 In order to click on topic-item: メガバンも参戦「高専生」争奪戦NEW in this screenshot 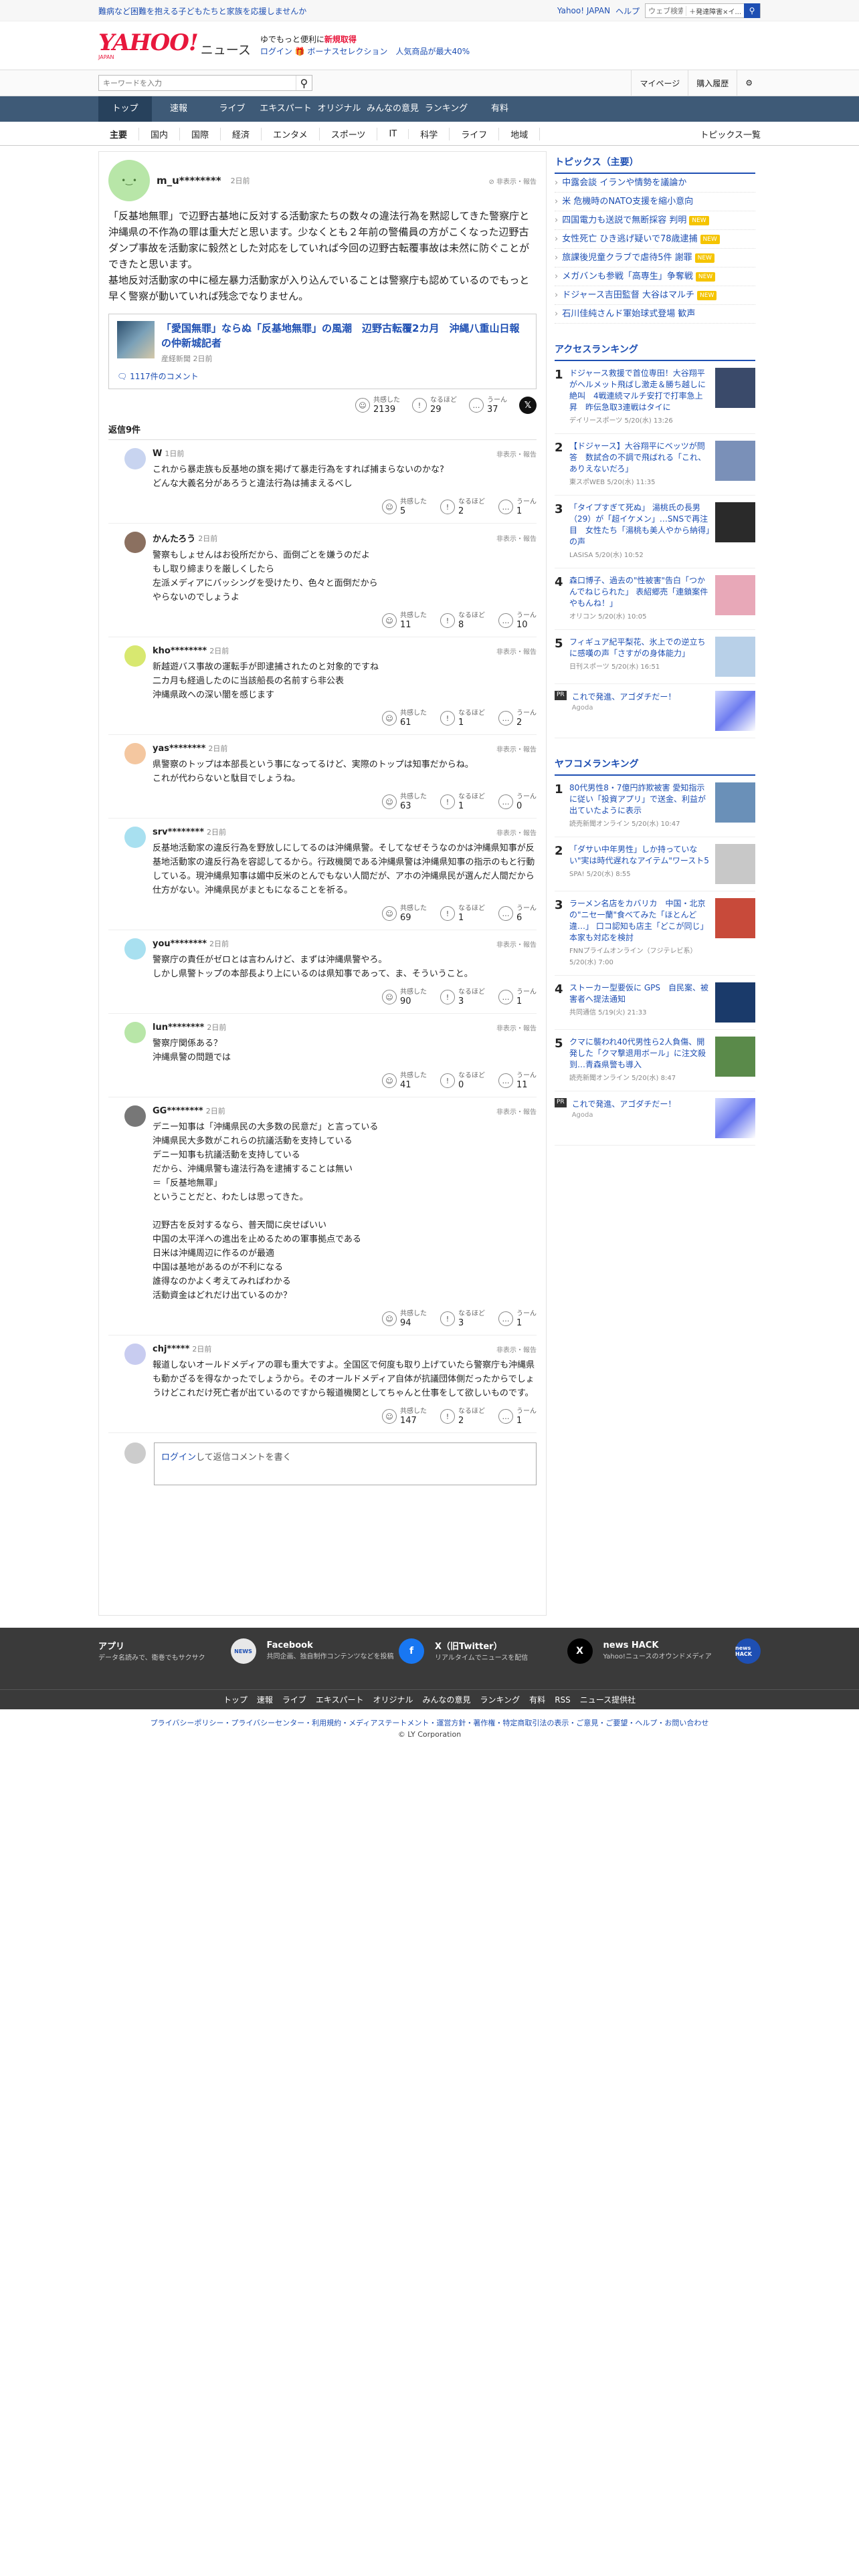, I will do `click(655, 276)`.